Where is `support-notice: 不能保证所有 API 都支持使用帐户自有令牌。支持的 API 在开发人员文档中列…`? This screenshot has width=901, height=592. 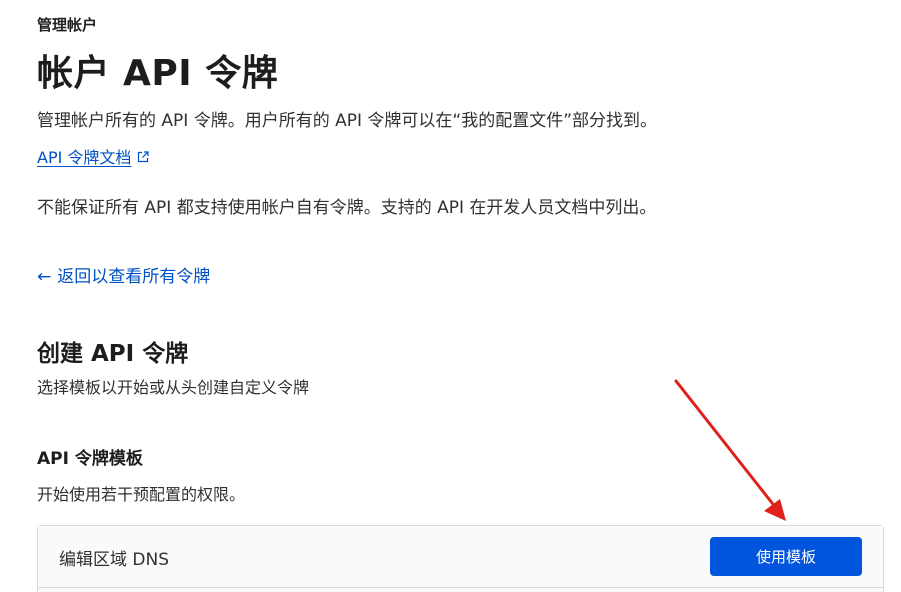
support-notice: 不能保证所有 API 都支持使用帐户自有令牌。支持的 API 在开发人员文档中列… is located at coordinates (347, 208).